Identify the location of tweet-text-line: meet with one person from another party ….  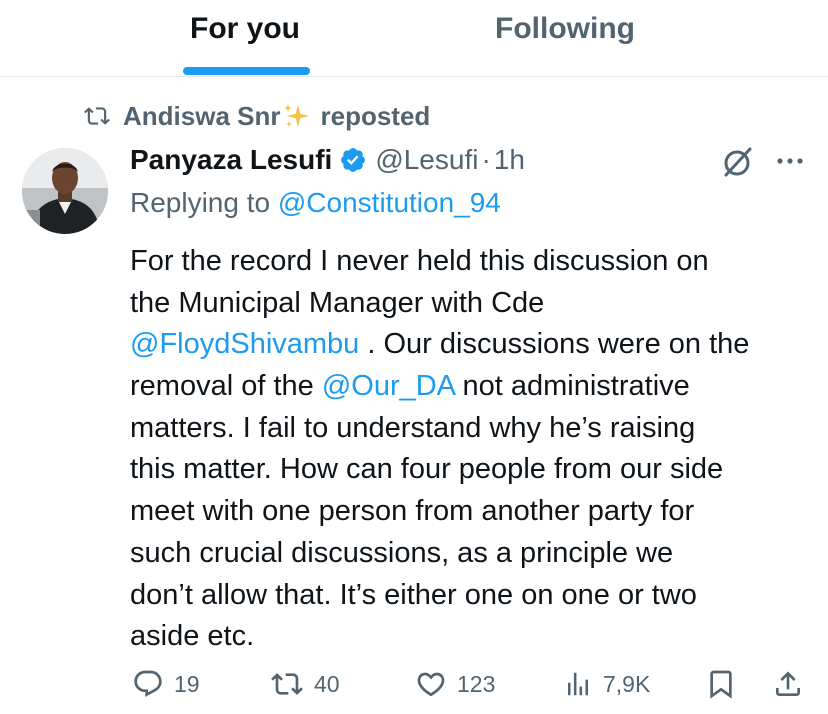
(412, 511).